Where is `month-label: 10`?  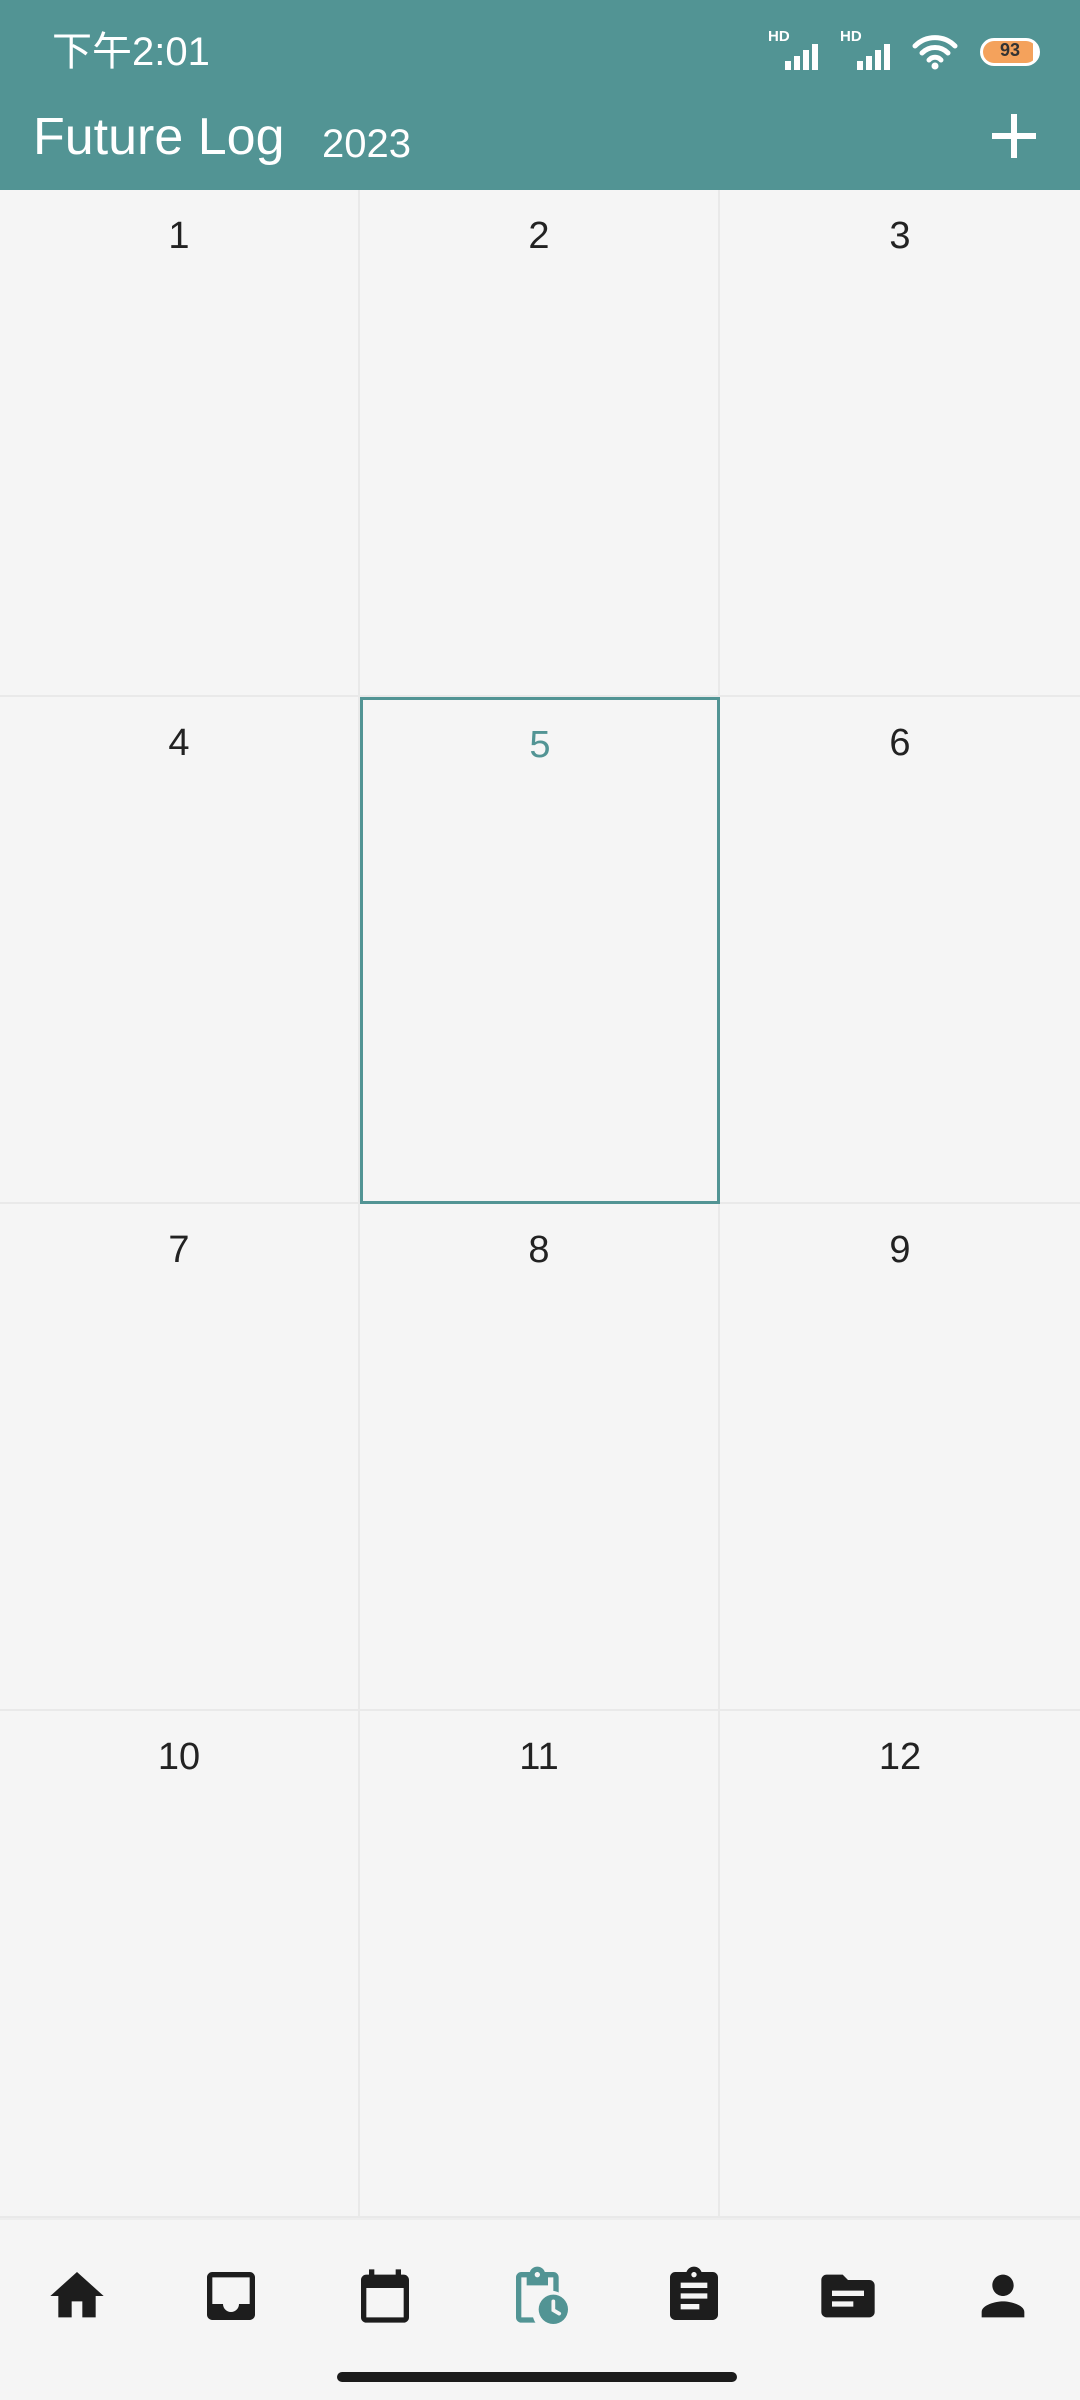 month-label: 10 is located at coordinates (179, 1757).